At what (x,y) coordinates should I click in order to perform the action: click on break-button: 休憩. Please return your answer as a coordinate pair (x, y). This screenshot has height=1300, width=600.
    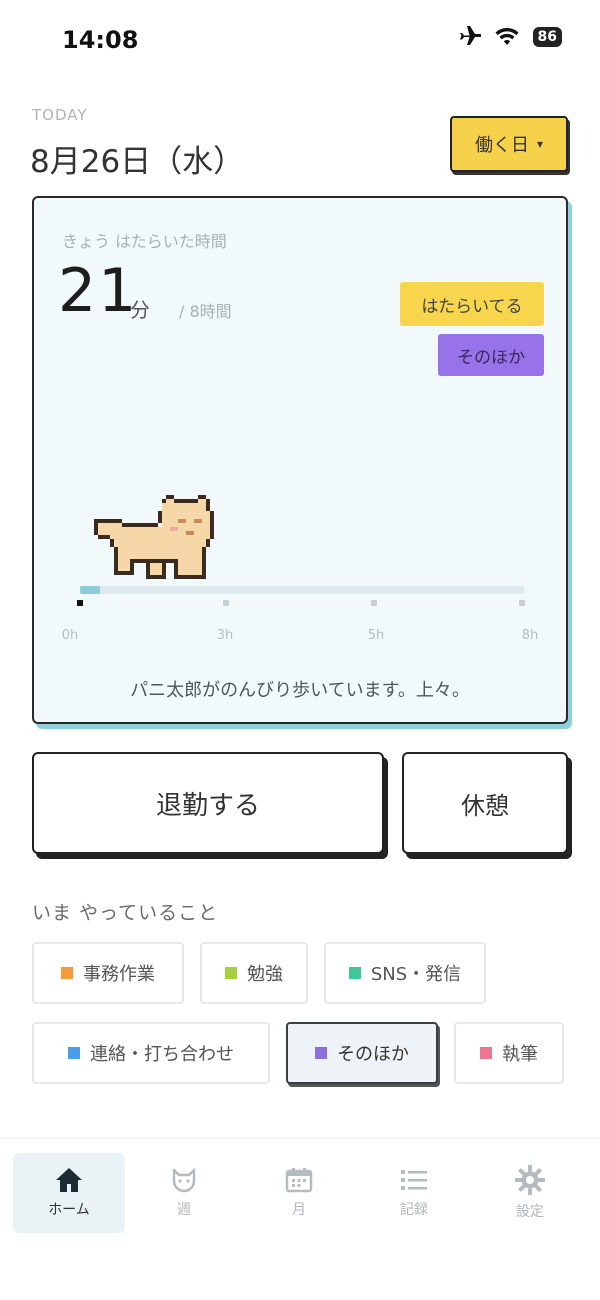
    Looking at the image, I should click on (485, 803).